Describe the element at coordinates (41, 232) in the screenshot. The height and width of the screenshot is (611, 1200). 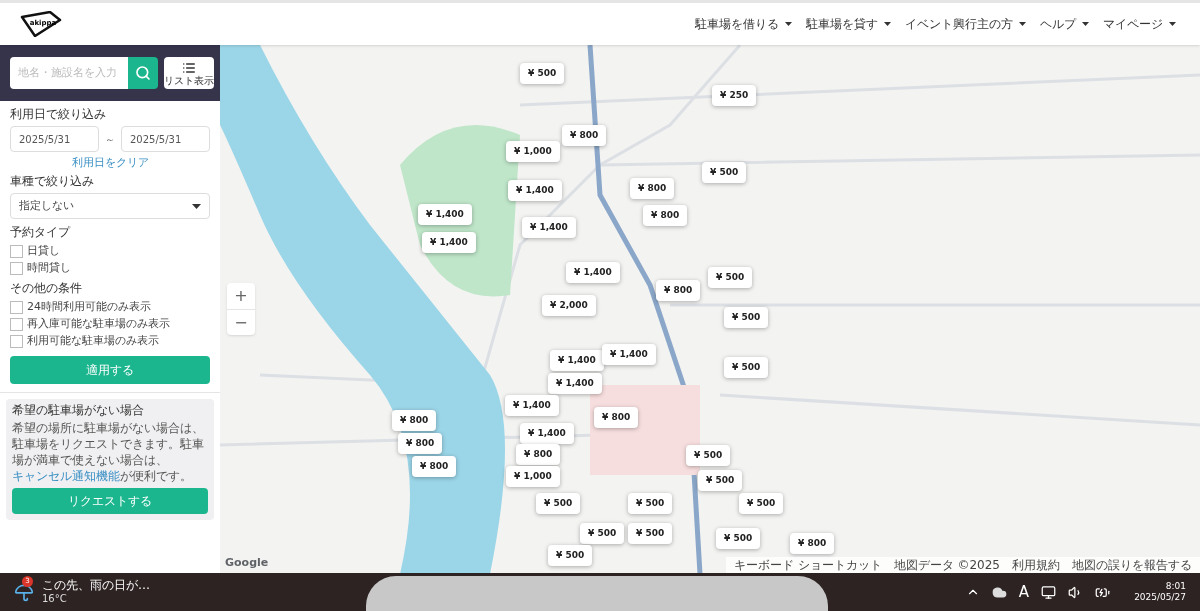
I see `section-title: 予約タイプ` at that location.